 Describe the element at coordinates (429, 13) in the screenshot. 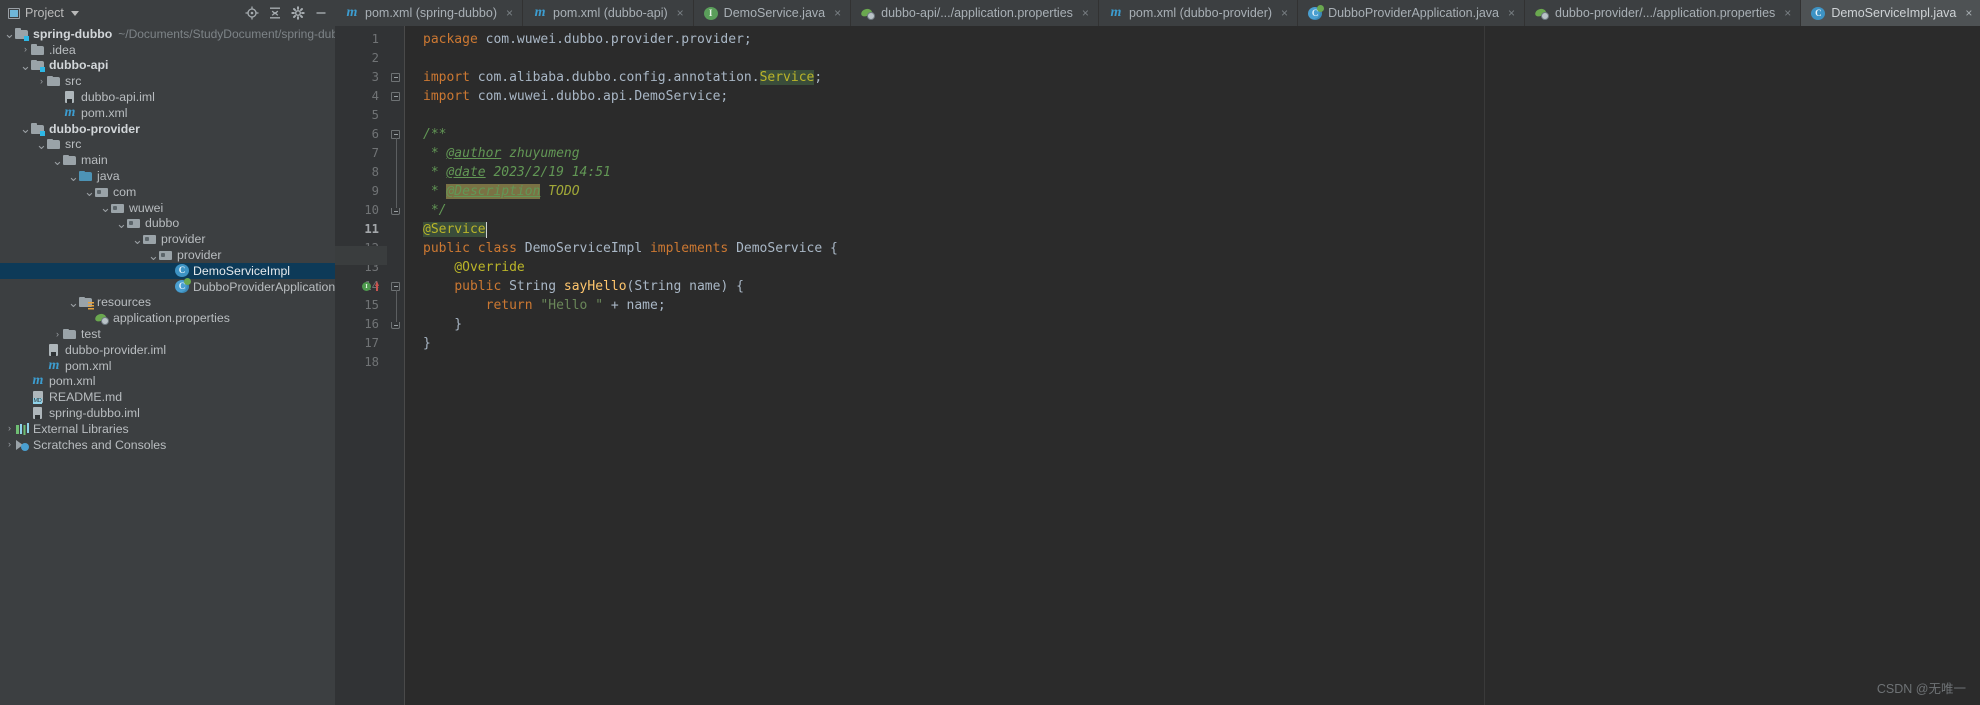

I see `editor-tab: m pom.xml (spring-dubbo) ×` at that location.